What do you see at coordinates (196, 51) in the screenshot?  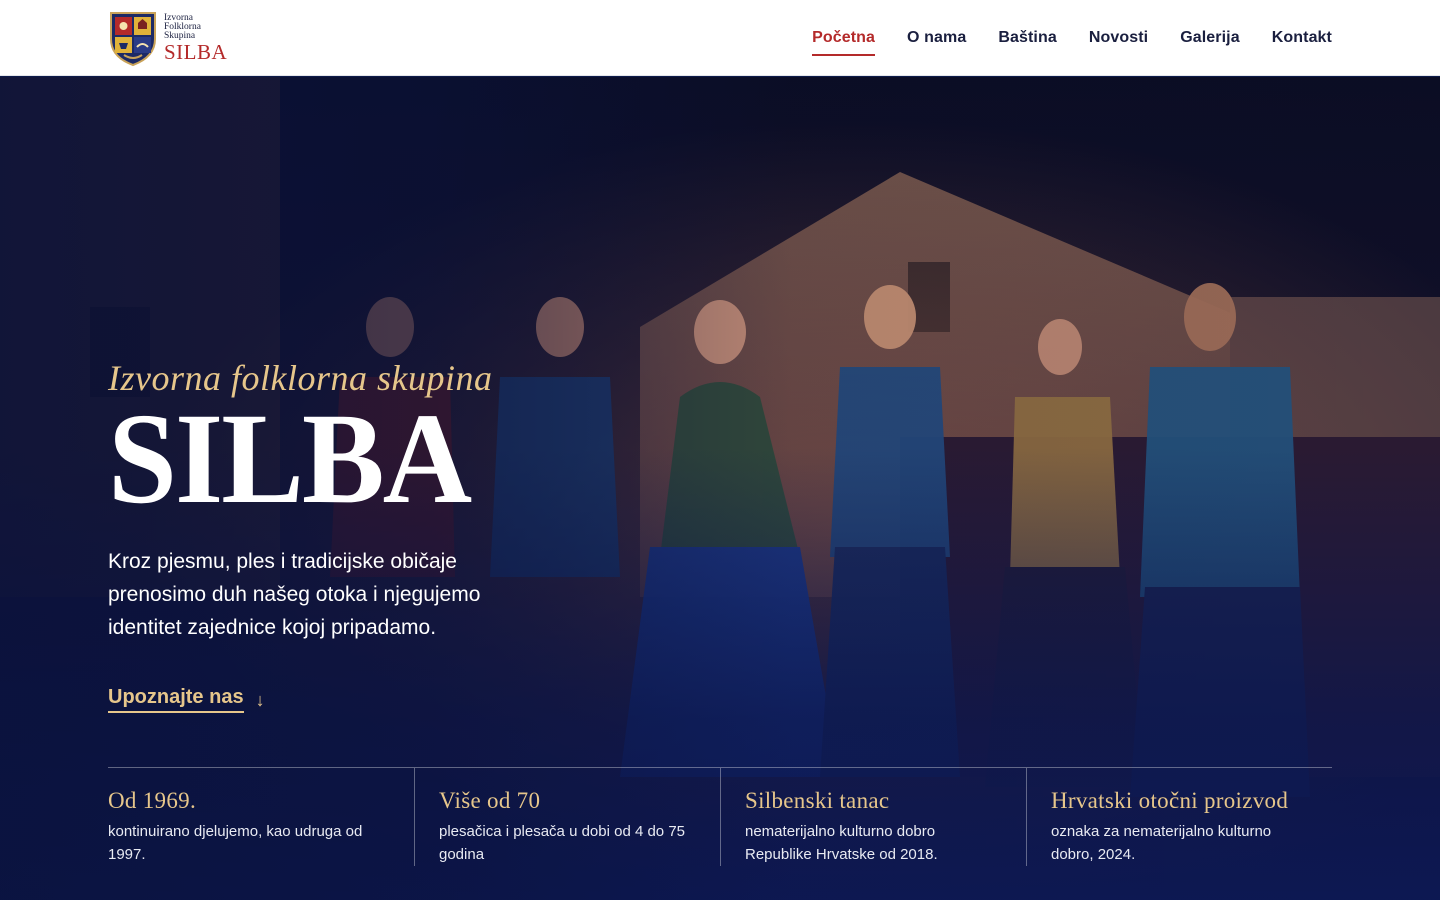 I see `logo-name: SILBA` at bounding box center [196, 51].